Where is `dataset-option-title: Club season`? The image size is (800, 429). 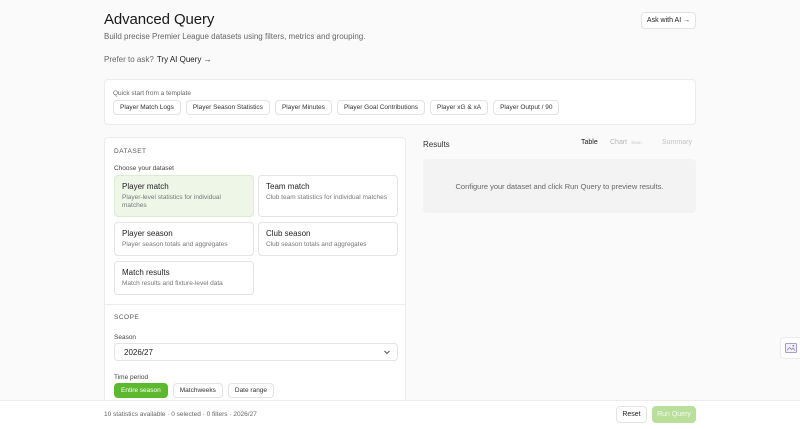 dataset-option-title: Club season is located at coordinates (288, 233).